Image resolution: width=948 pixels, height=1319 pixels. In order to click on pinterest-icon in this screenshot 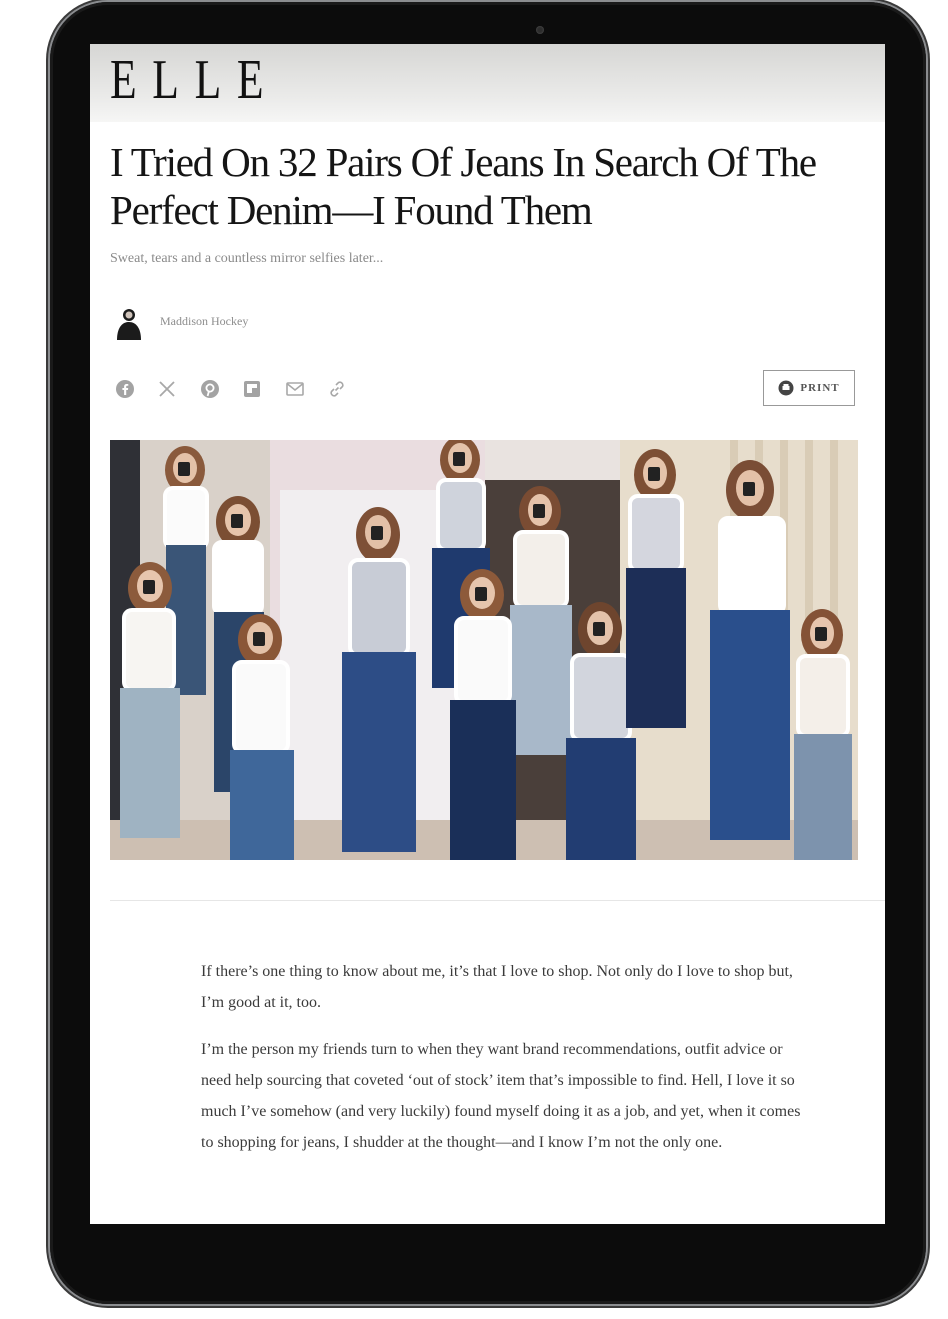, I will do `click(210, 389)`.